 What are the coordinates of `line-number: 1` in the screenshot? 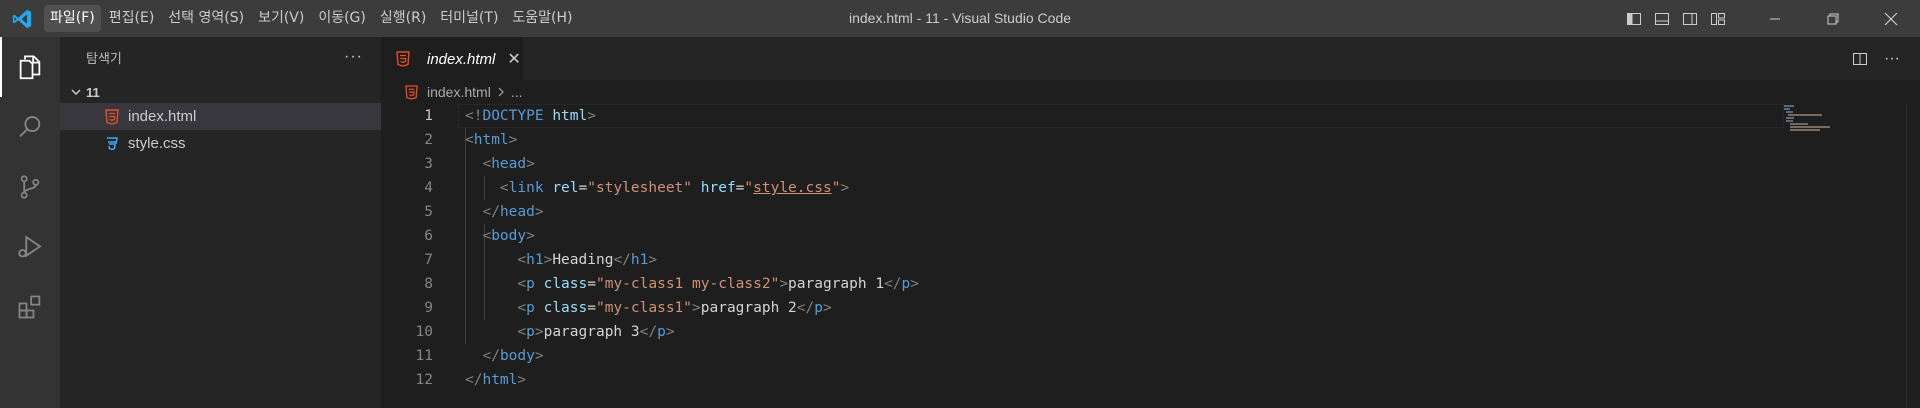 It's located at (428, 116).